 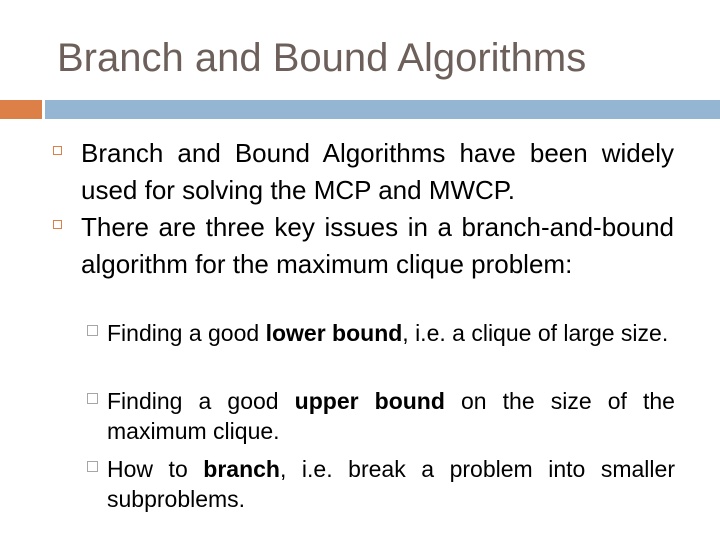 What do you see at coordinates (382, 109) in the screenshot?
I see `title-divider-bar` at bounding box center [382, 109].